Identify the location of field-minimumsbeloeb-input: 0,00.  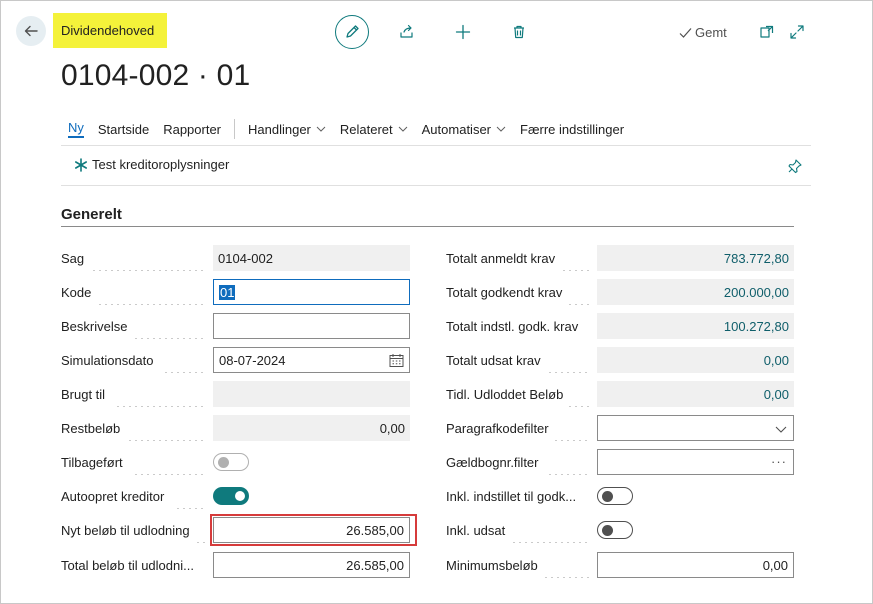
(695, 565).